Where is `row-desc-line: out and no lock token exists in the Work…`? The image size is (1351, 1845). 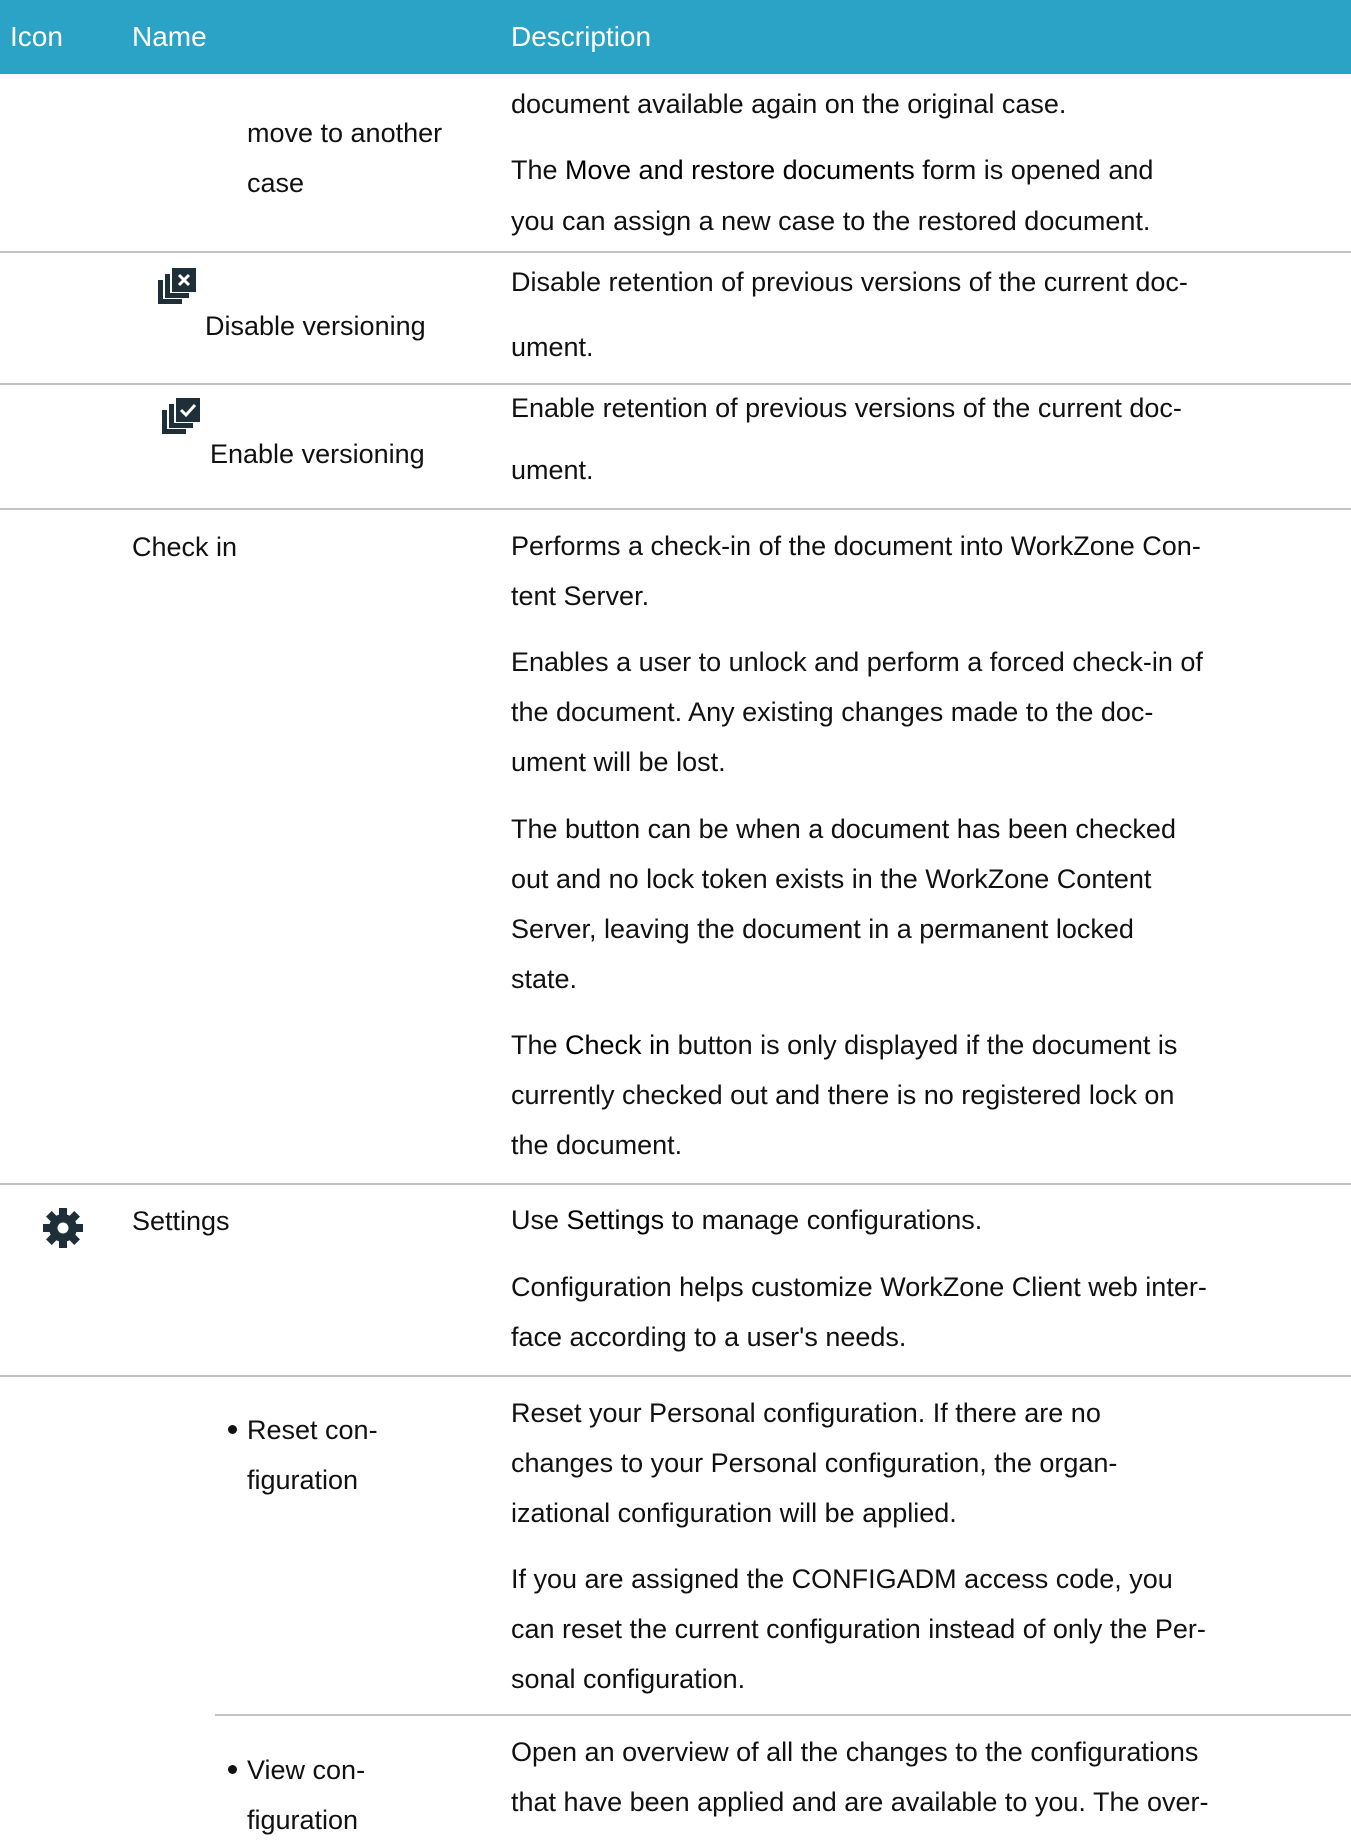 row-desc-line: out and no lock token exists in the Work… is located at coordinates (831, 879).